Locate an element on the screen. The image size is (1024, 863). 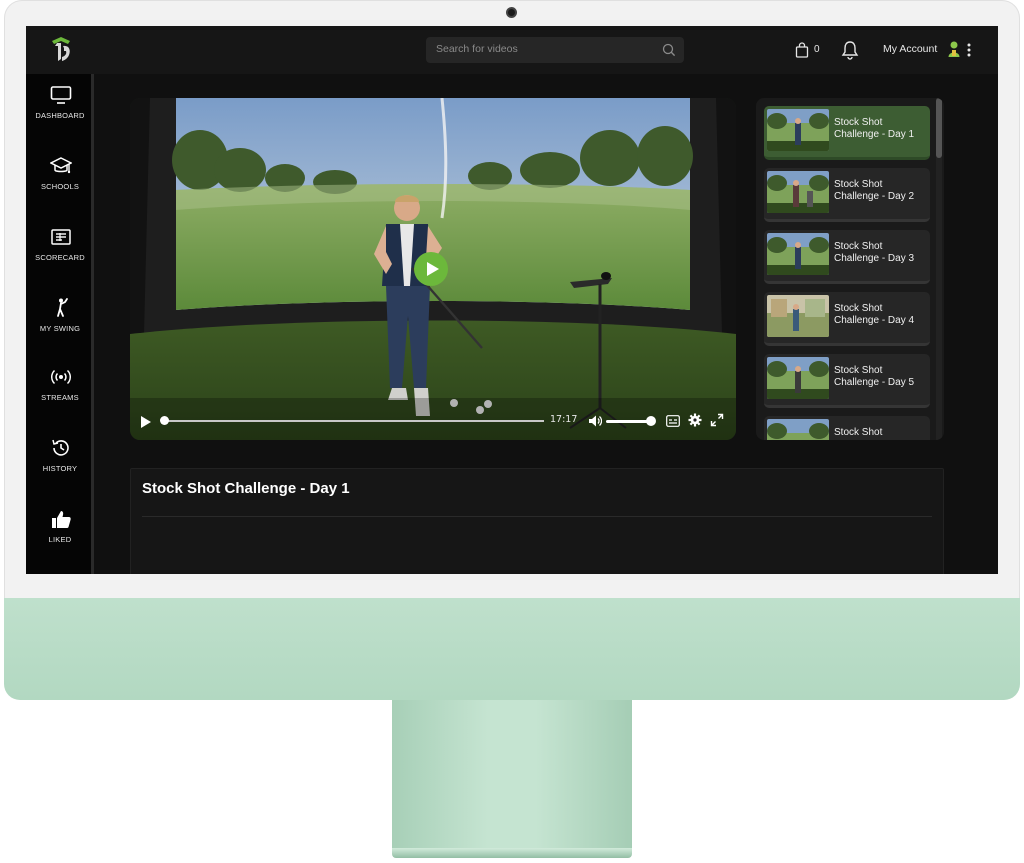
play-overlay-button is located at coordinates (431, 269).